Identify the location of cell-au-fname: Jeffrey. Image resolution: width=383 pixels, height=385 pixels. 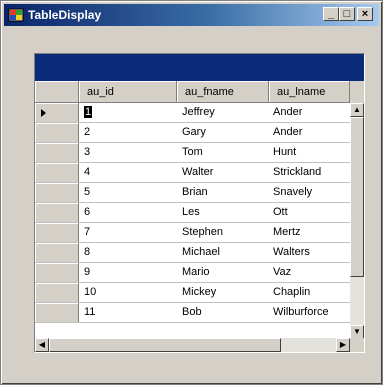
(226, 112).